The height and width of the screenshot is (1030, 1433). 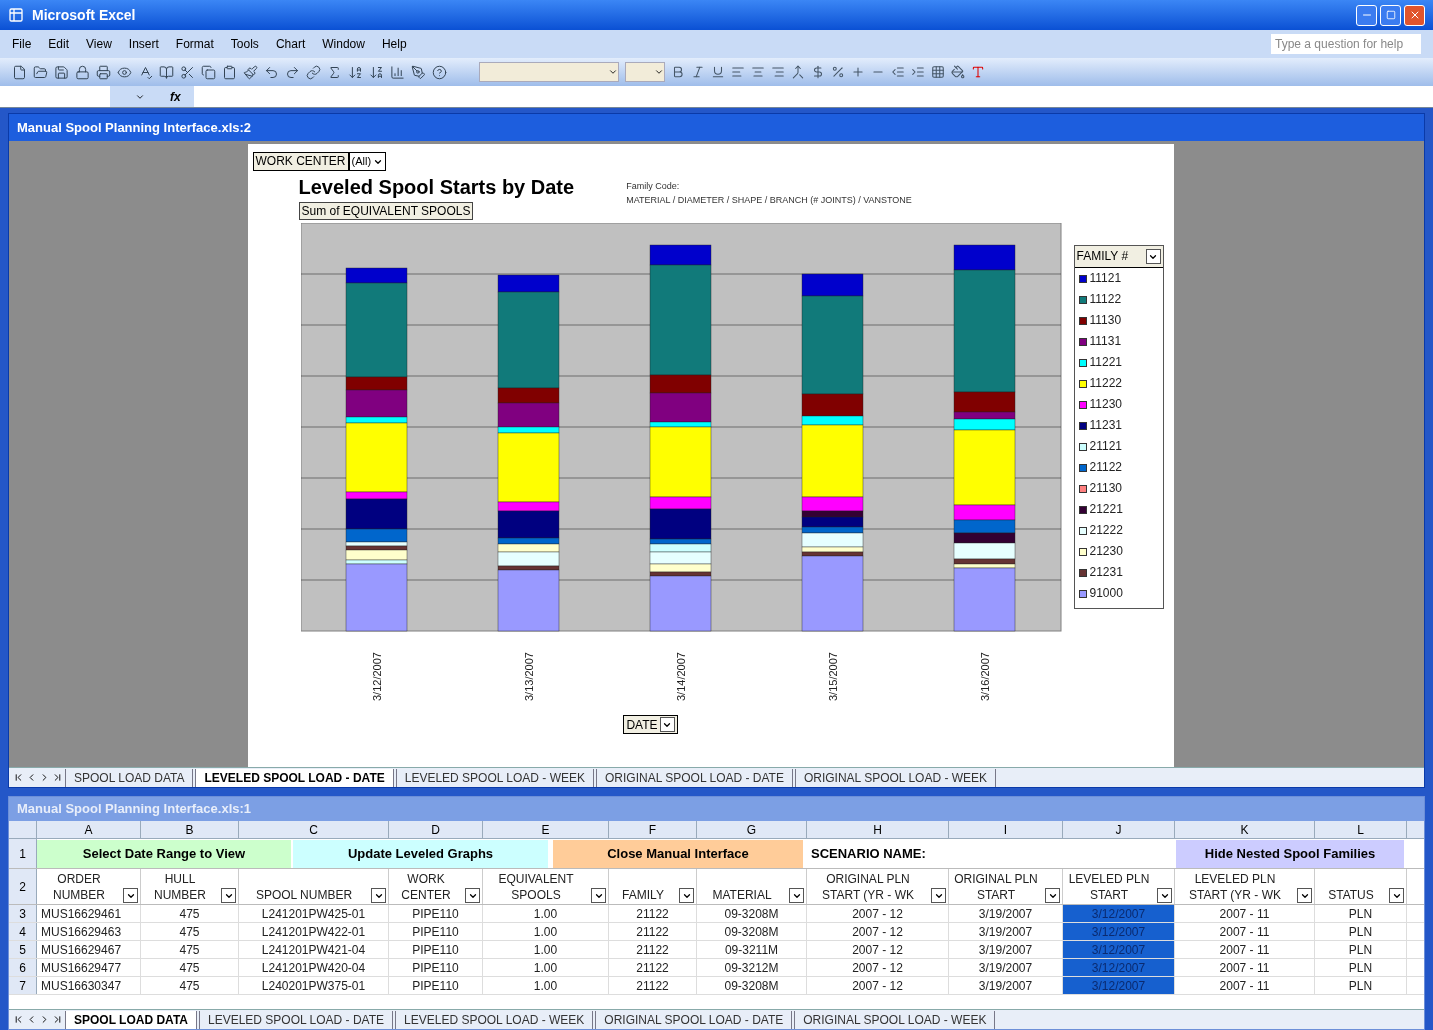 I want to click on category-field-dropdown: DATE, so click(x=650, y=724).